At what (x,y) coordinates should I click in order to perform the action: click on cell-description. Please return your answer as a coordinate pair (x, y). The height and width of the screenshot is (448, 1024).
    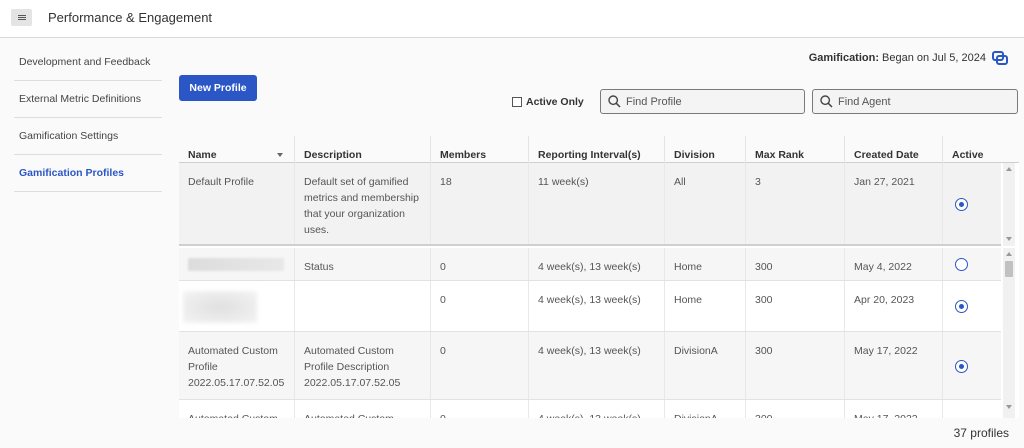
    Looking at the image, I should click on (362, 306).